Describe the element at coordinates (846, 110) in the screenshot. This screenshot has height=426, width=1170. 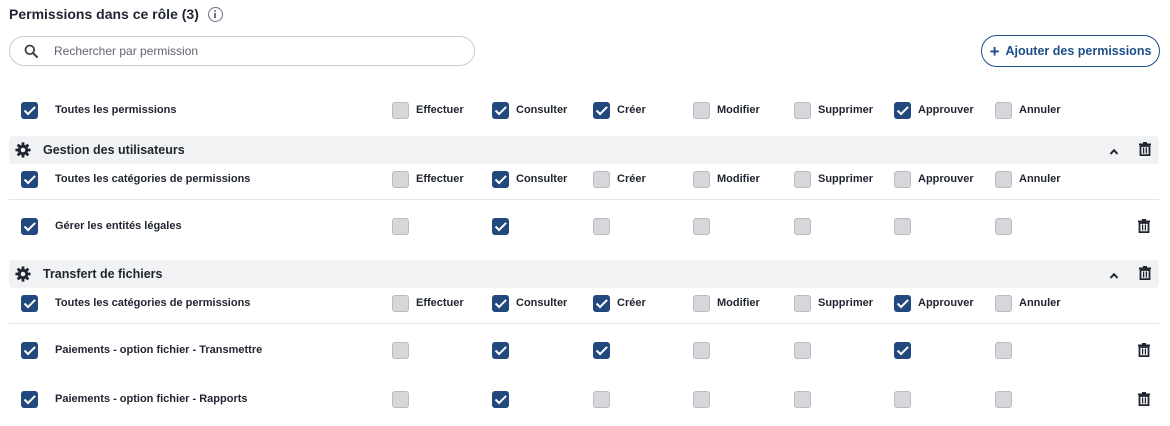
I see `all-permissions-label-4: Supprimer` at that location.